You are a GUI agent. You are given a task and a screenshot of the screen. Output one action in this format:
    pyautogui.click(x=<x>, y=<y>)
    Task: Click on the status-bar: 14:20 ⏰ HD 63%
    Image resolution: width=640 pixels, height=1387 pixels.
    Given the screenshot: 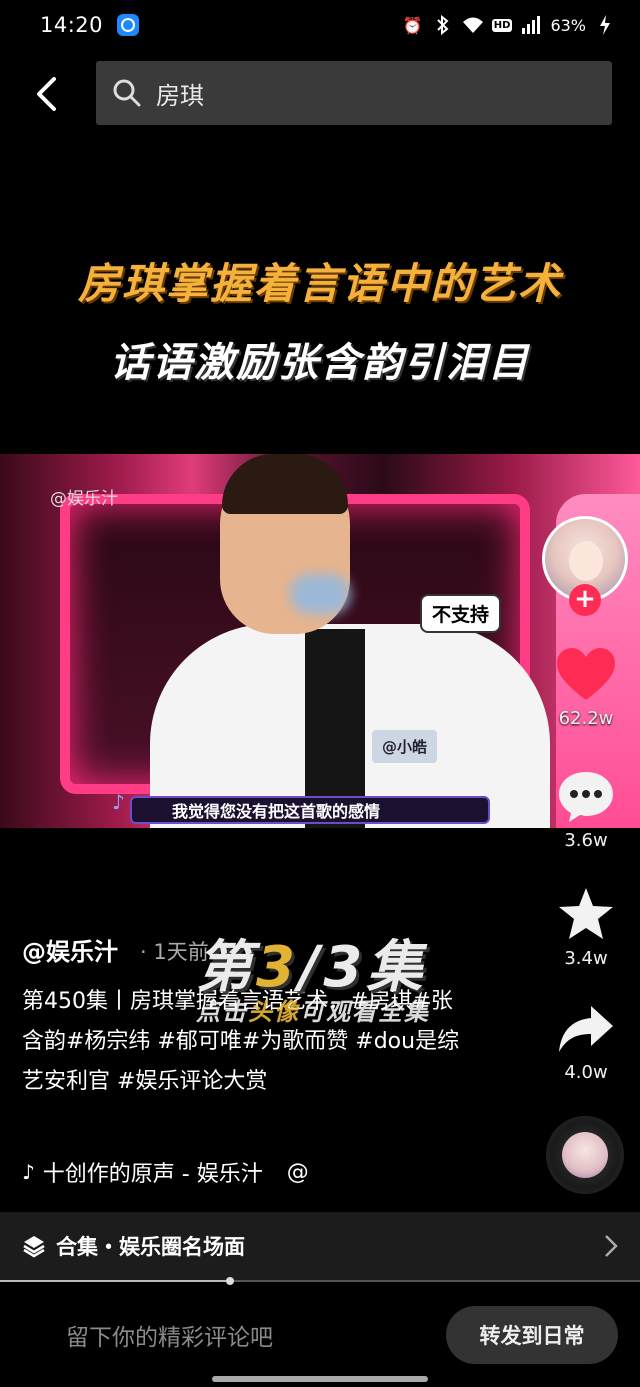 What is the action you would take?
    pyautogui.click(x=320, y=25)
    